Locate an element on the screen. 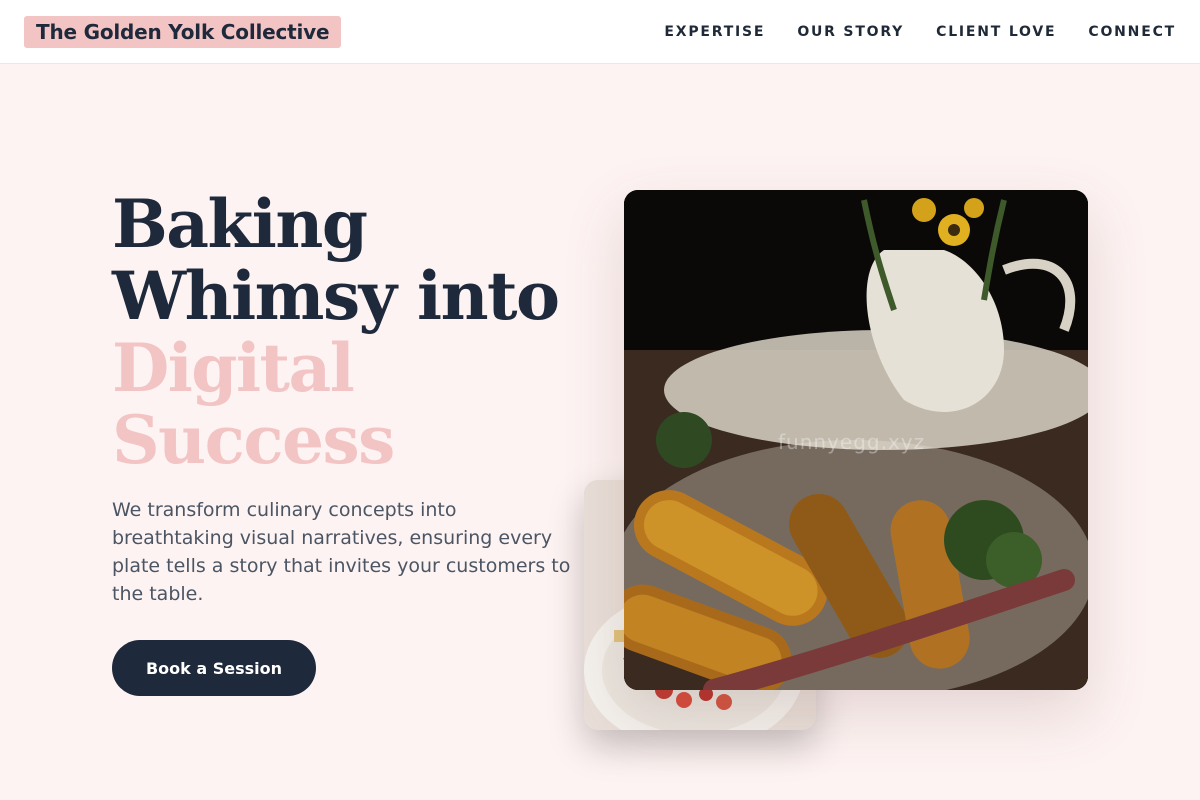  headline-line-3: Digital is located at coordinates (233, 368).